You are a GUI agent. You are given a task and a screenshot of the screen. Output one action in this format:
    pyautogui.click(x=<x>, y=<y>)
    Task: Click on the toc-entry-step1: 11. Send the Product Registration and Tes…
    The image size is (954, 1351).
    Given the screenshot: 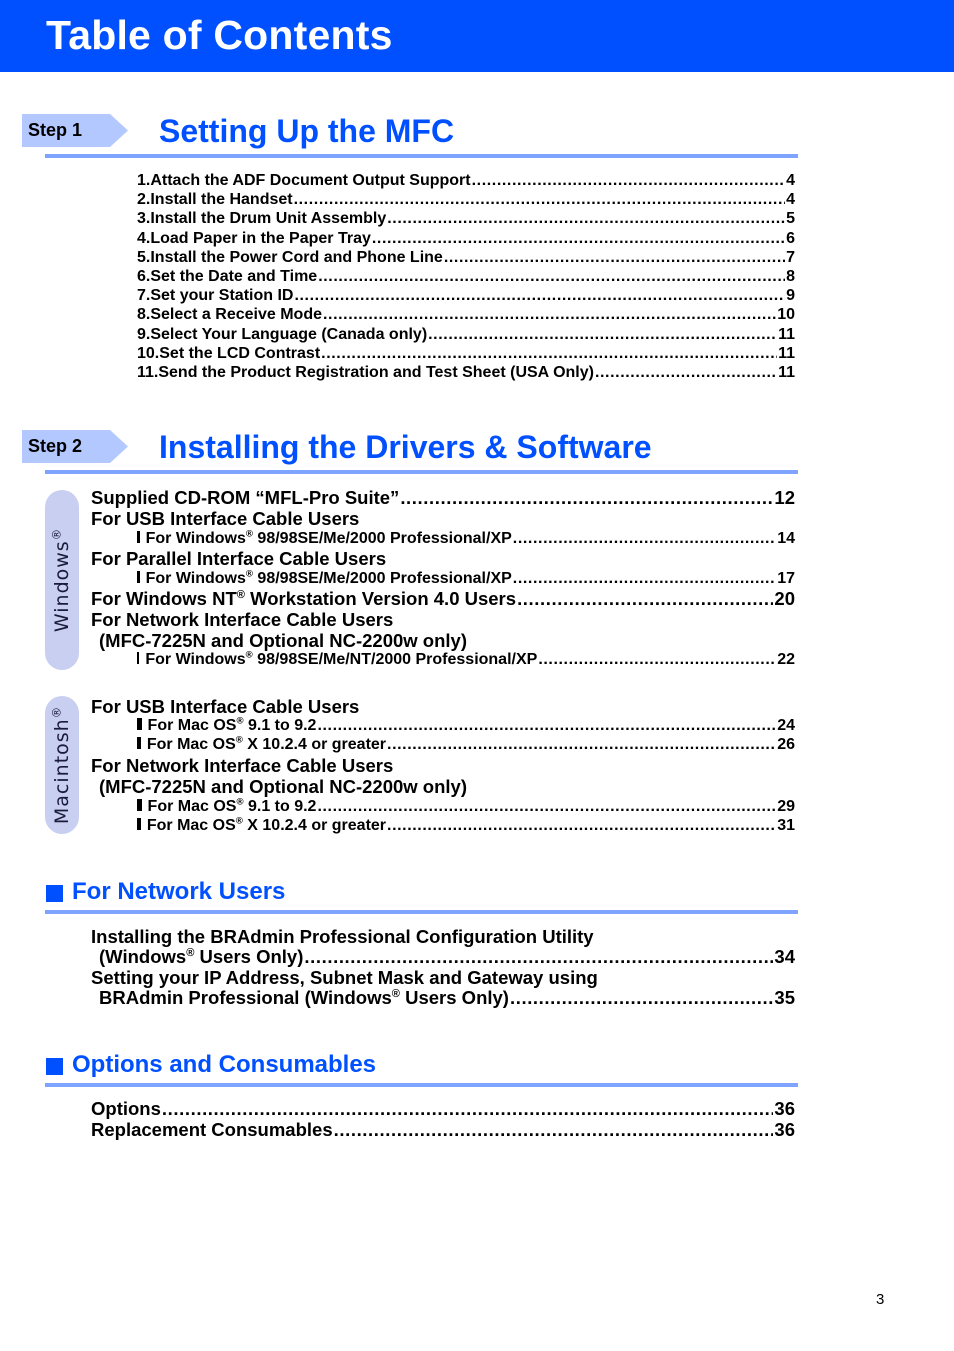 What is the action you would take?
    pyautogui.click(x=466, y=372)
    